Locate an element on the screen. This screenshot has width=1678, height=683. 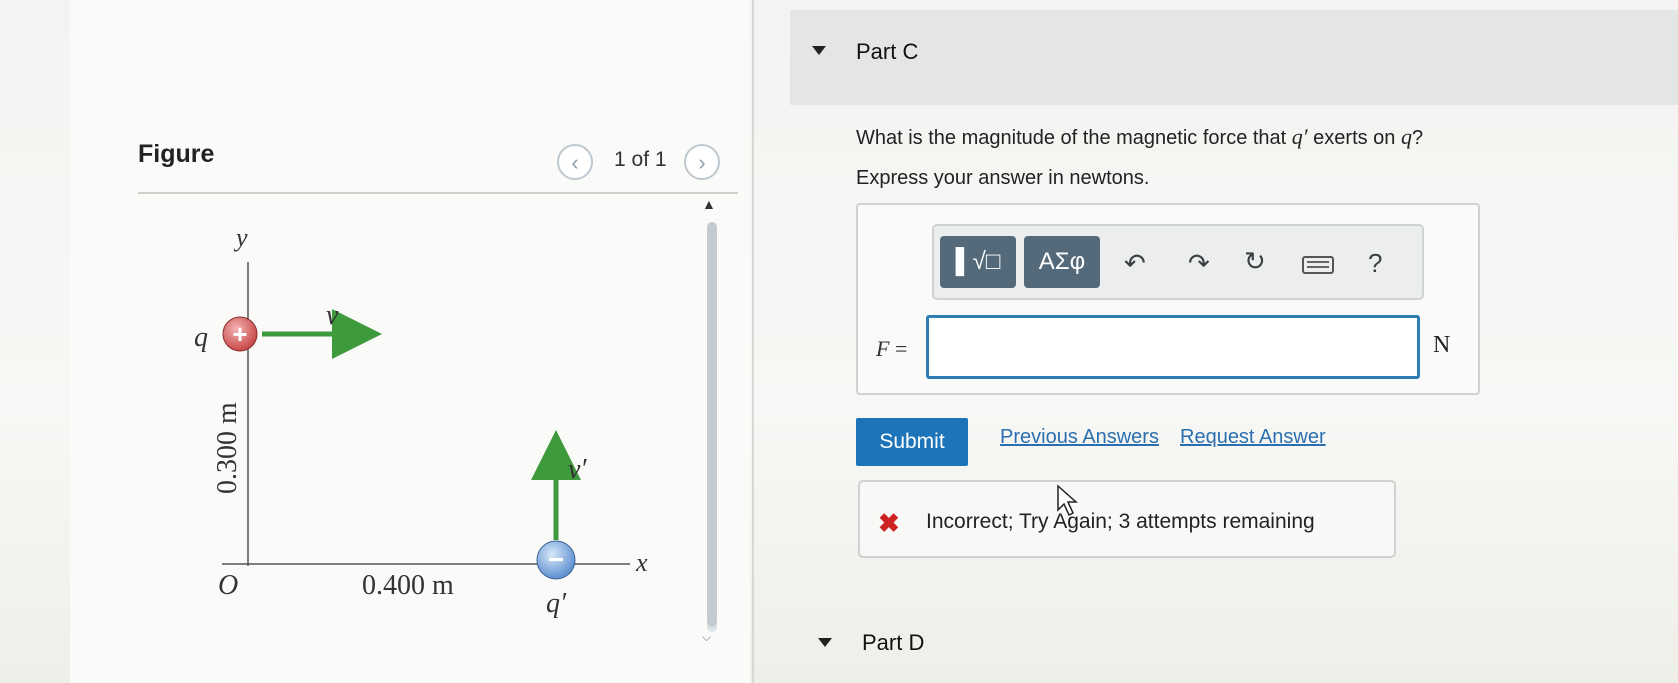
part-d-label: Part D is located at coordinates (893, 643).